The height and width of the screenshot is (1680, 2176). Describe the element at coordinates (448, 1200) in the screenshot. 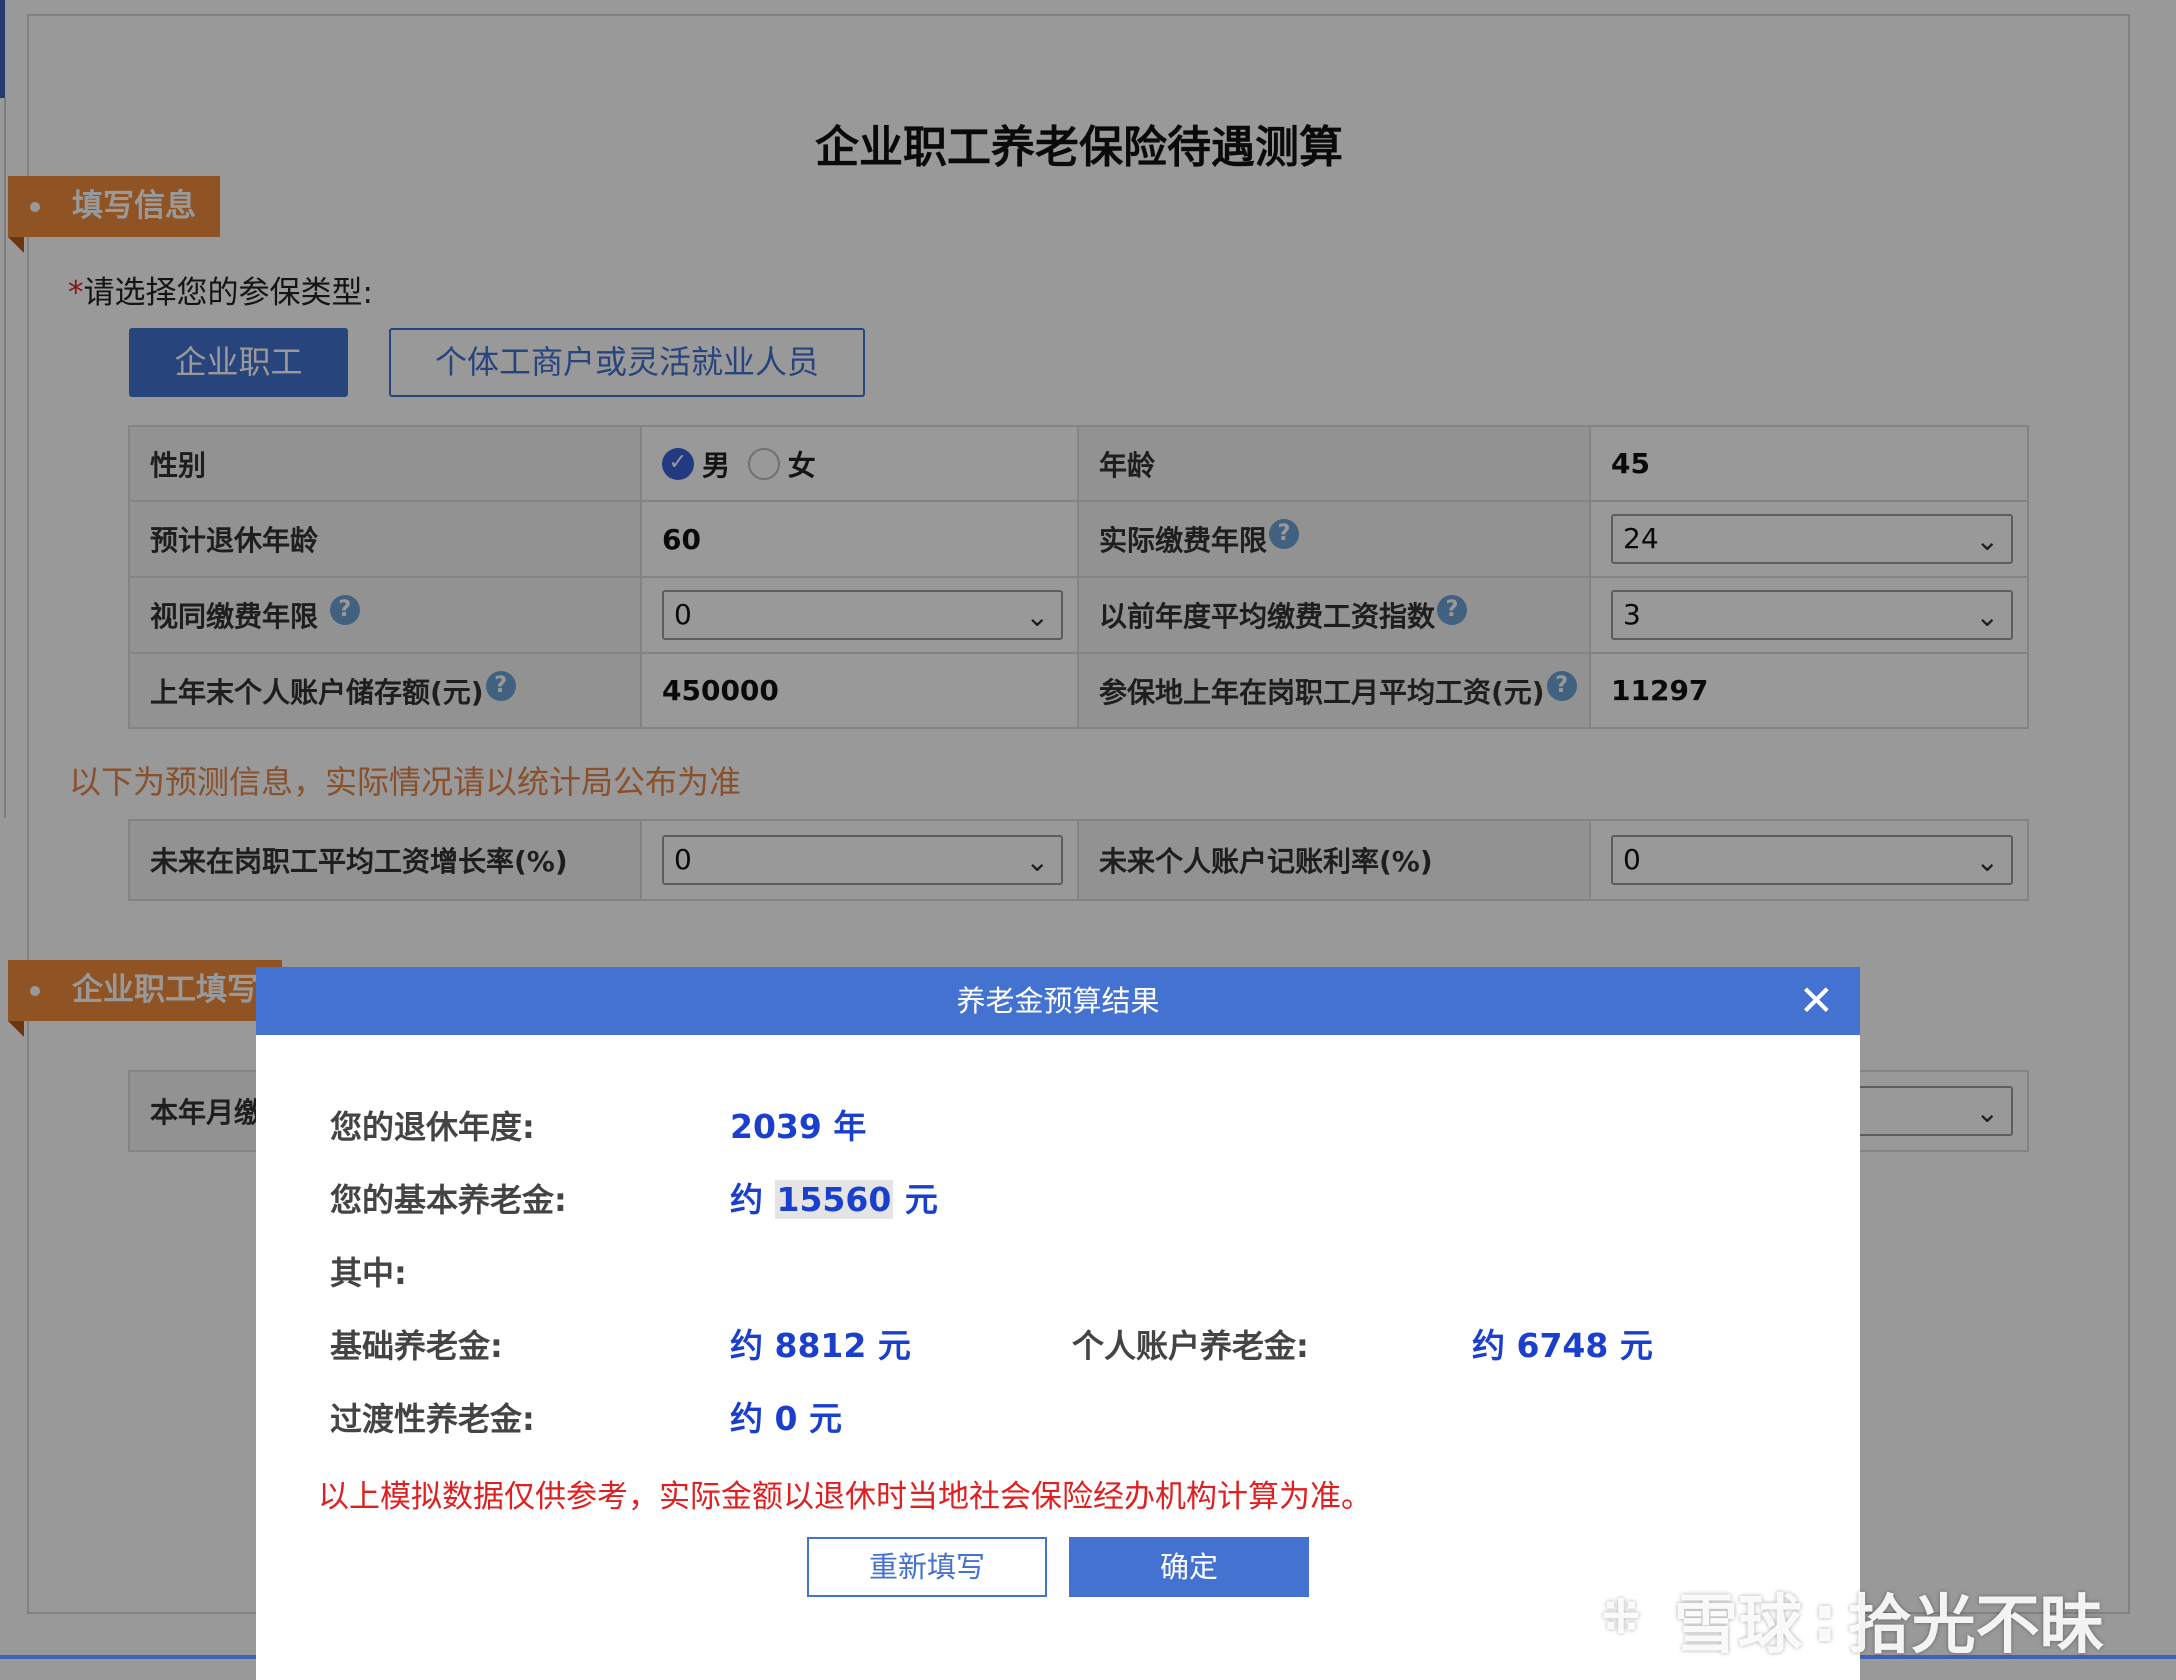

I see `basic-pension-label: 您的基本养老金:` at that location.